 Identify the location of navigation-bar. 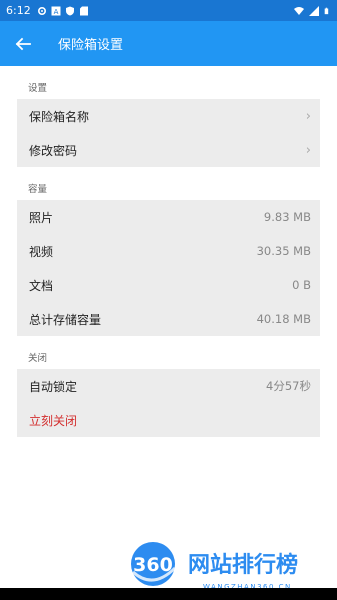
(168, 594).